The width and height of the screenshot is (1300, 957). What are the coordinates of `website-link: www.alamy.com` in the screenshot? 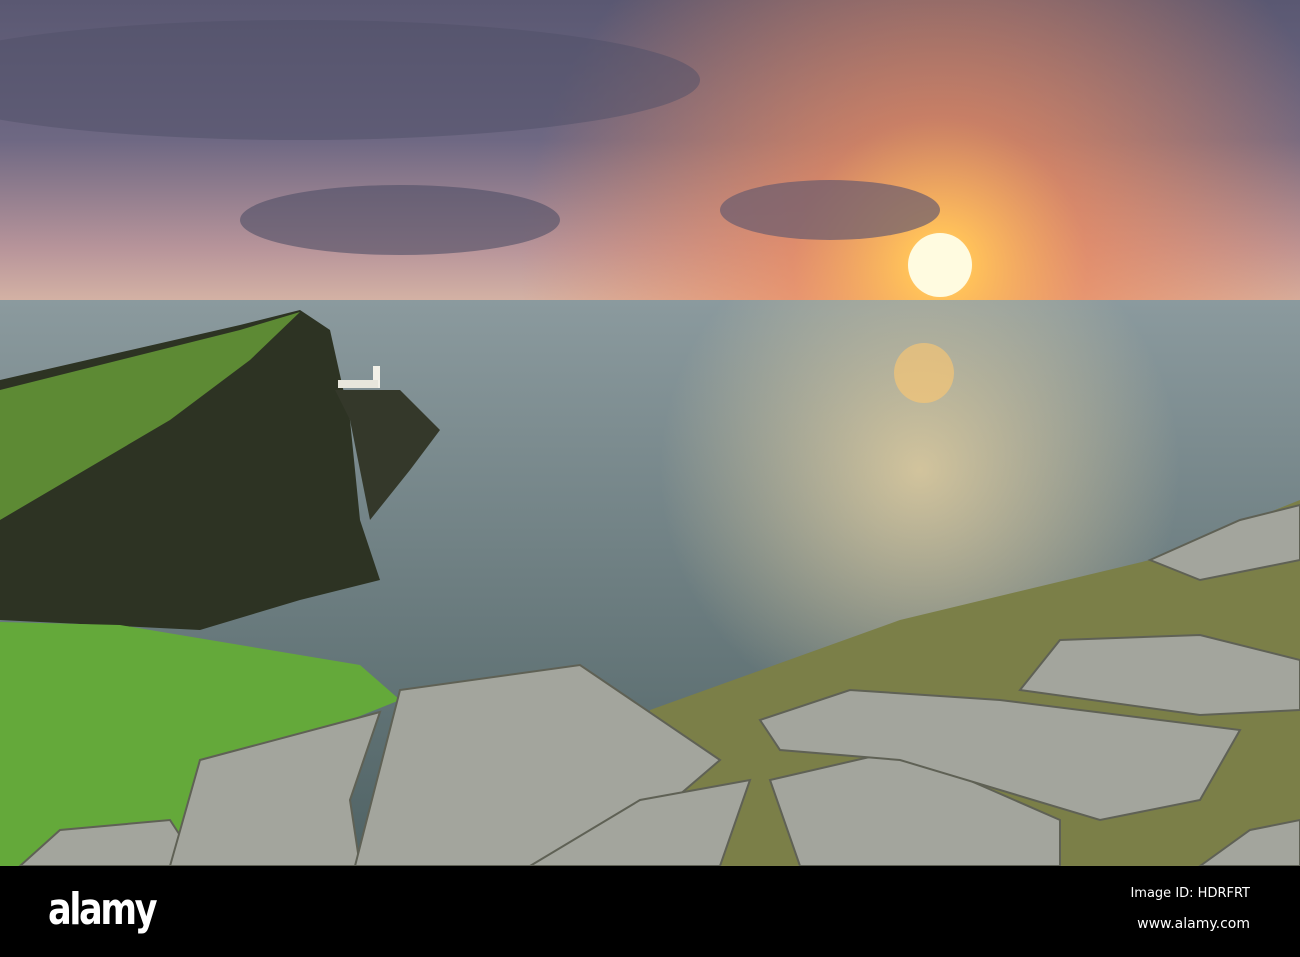 It's located at (1193, 924).